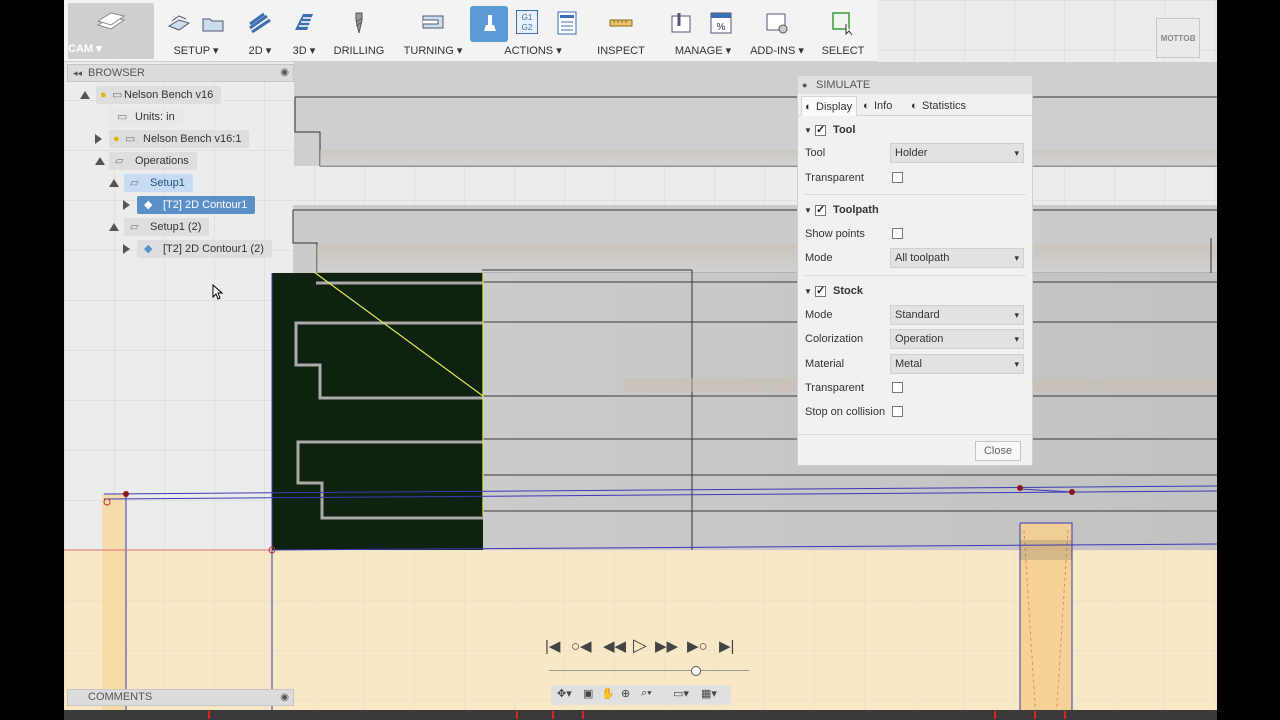 The image size is (1280, 720). Describe the element at coordinates (804, 85) in the screenshot. I see `panel-collapse-icon: ●` at that location.